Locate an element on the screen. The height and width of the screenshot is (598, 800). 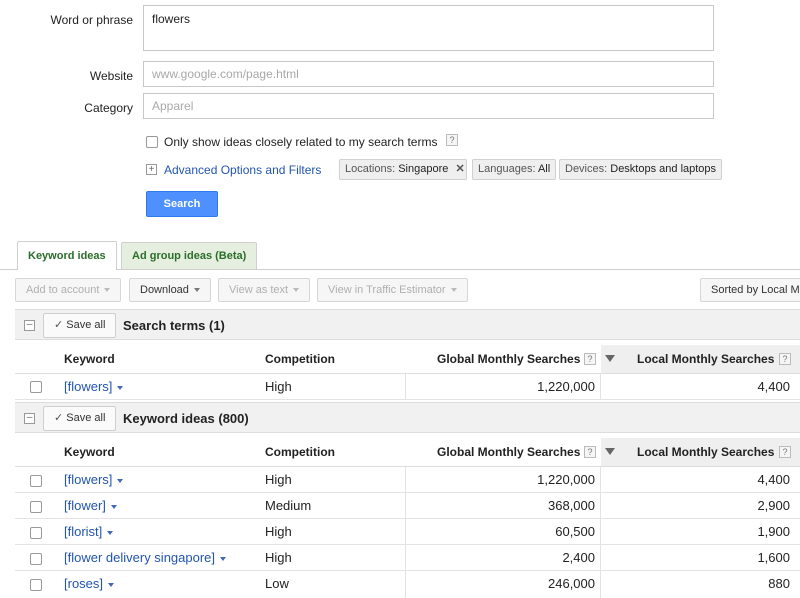
competition-value: Medium is located at coordinates (288, 505).